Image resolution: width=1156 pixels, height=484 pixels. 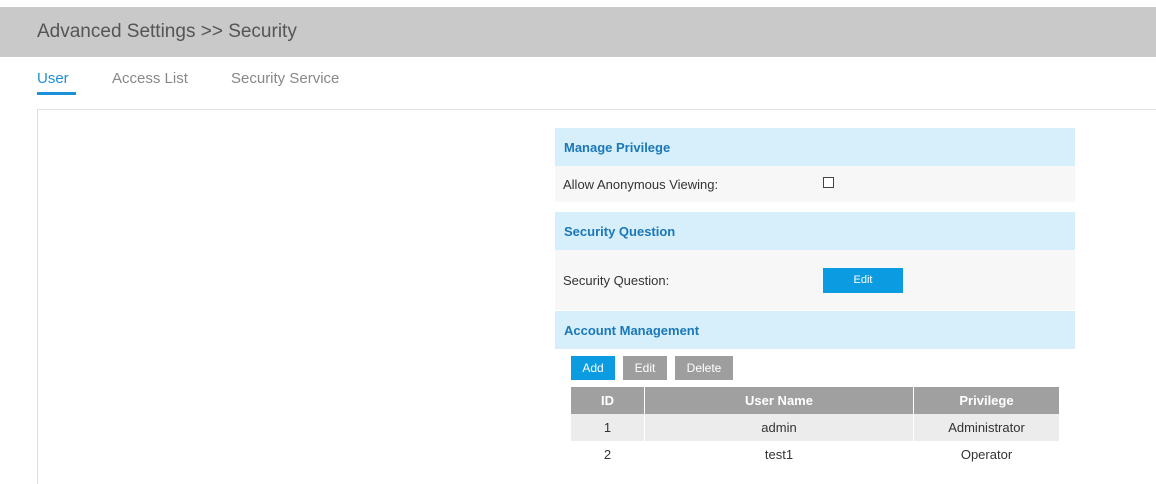 What do you see at coordinates (56, 93) in the screenshot?
I see `active-tab-indicator` at bounding box center [56, 93].